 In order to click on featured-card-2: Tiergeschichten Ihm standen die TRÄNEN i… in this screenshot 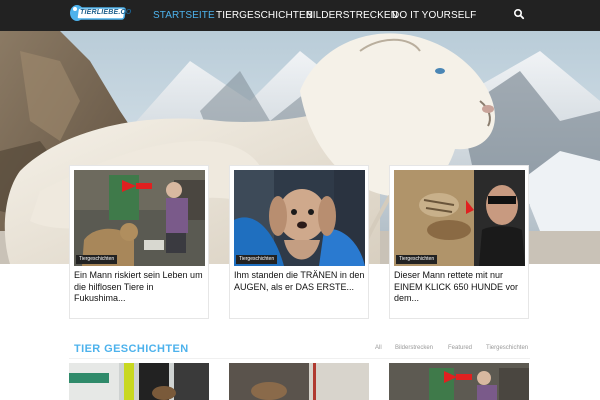, I will do `click(299, 242)`.